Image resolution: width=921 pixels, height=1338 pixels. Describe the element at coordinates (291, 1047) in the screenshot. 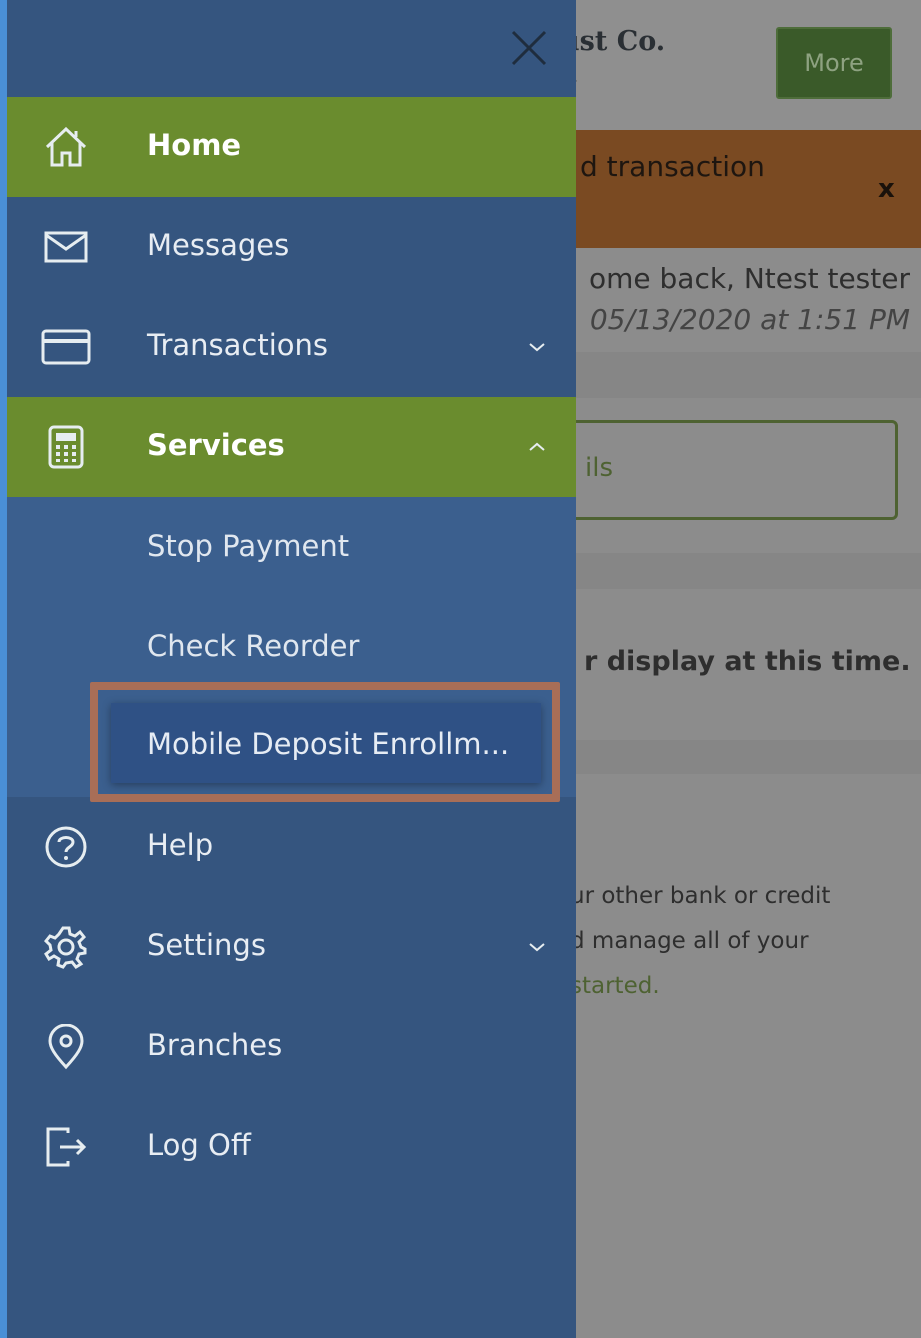

I see `menu-item-branches: Branches` at that location.